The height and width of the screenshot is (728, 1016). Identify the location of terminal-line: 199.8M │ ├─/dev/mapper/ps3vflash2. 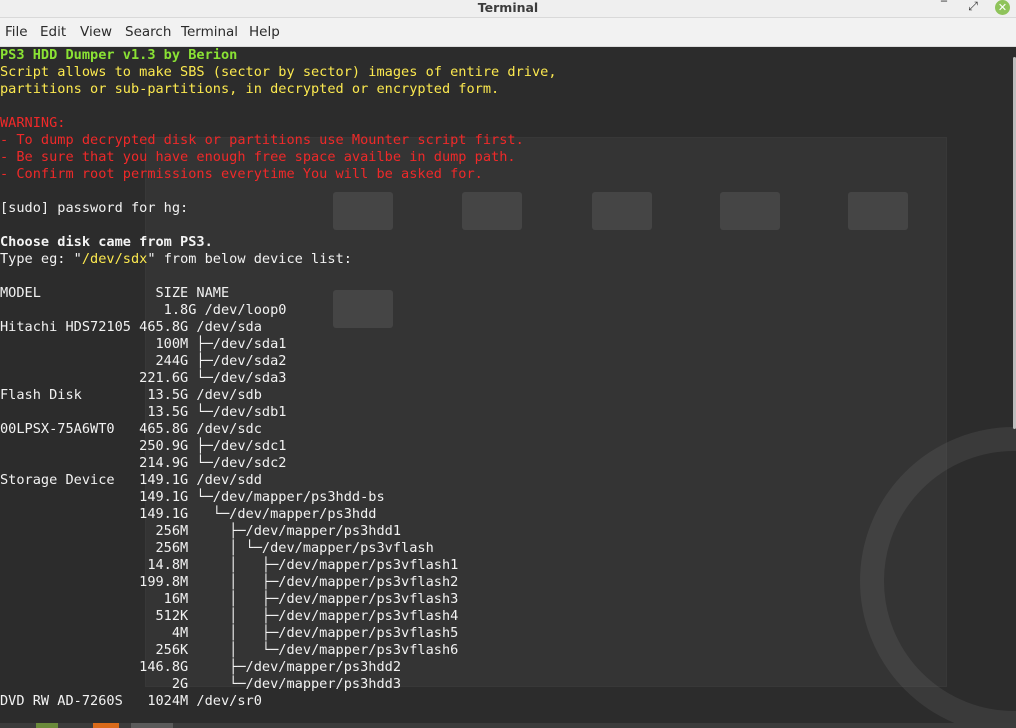
(278, 582).